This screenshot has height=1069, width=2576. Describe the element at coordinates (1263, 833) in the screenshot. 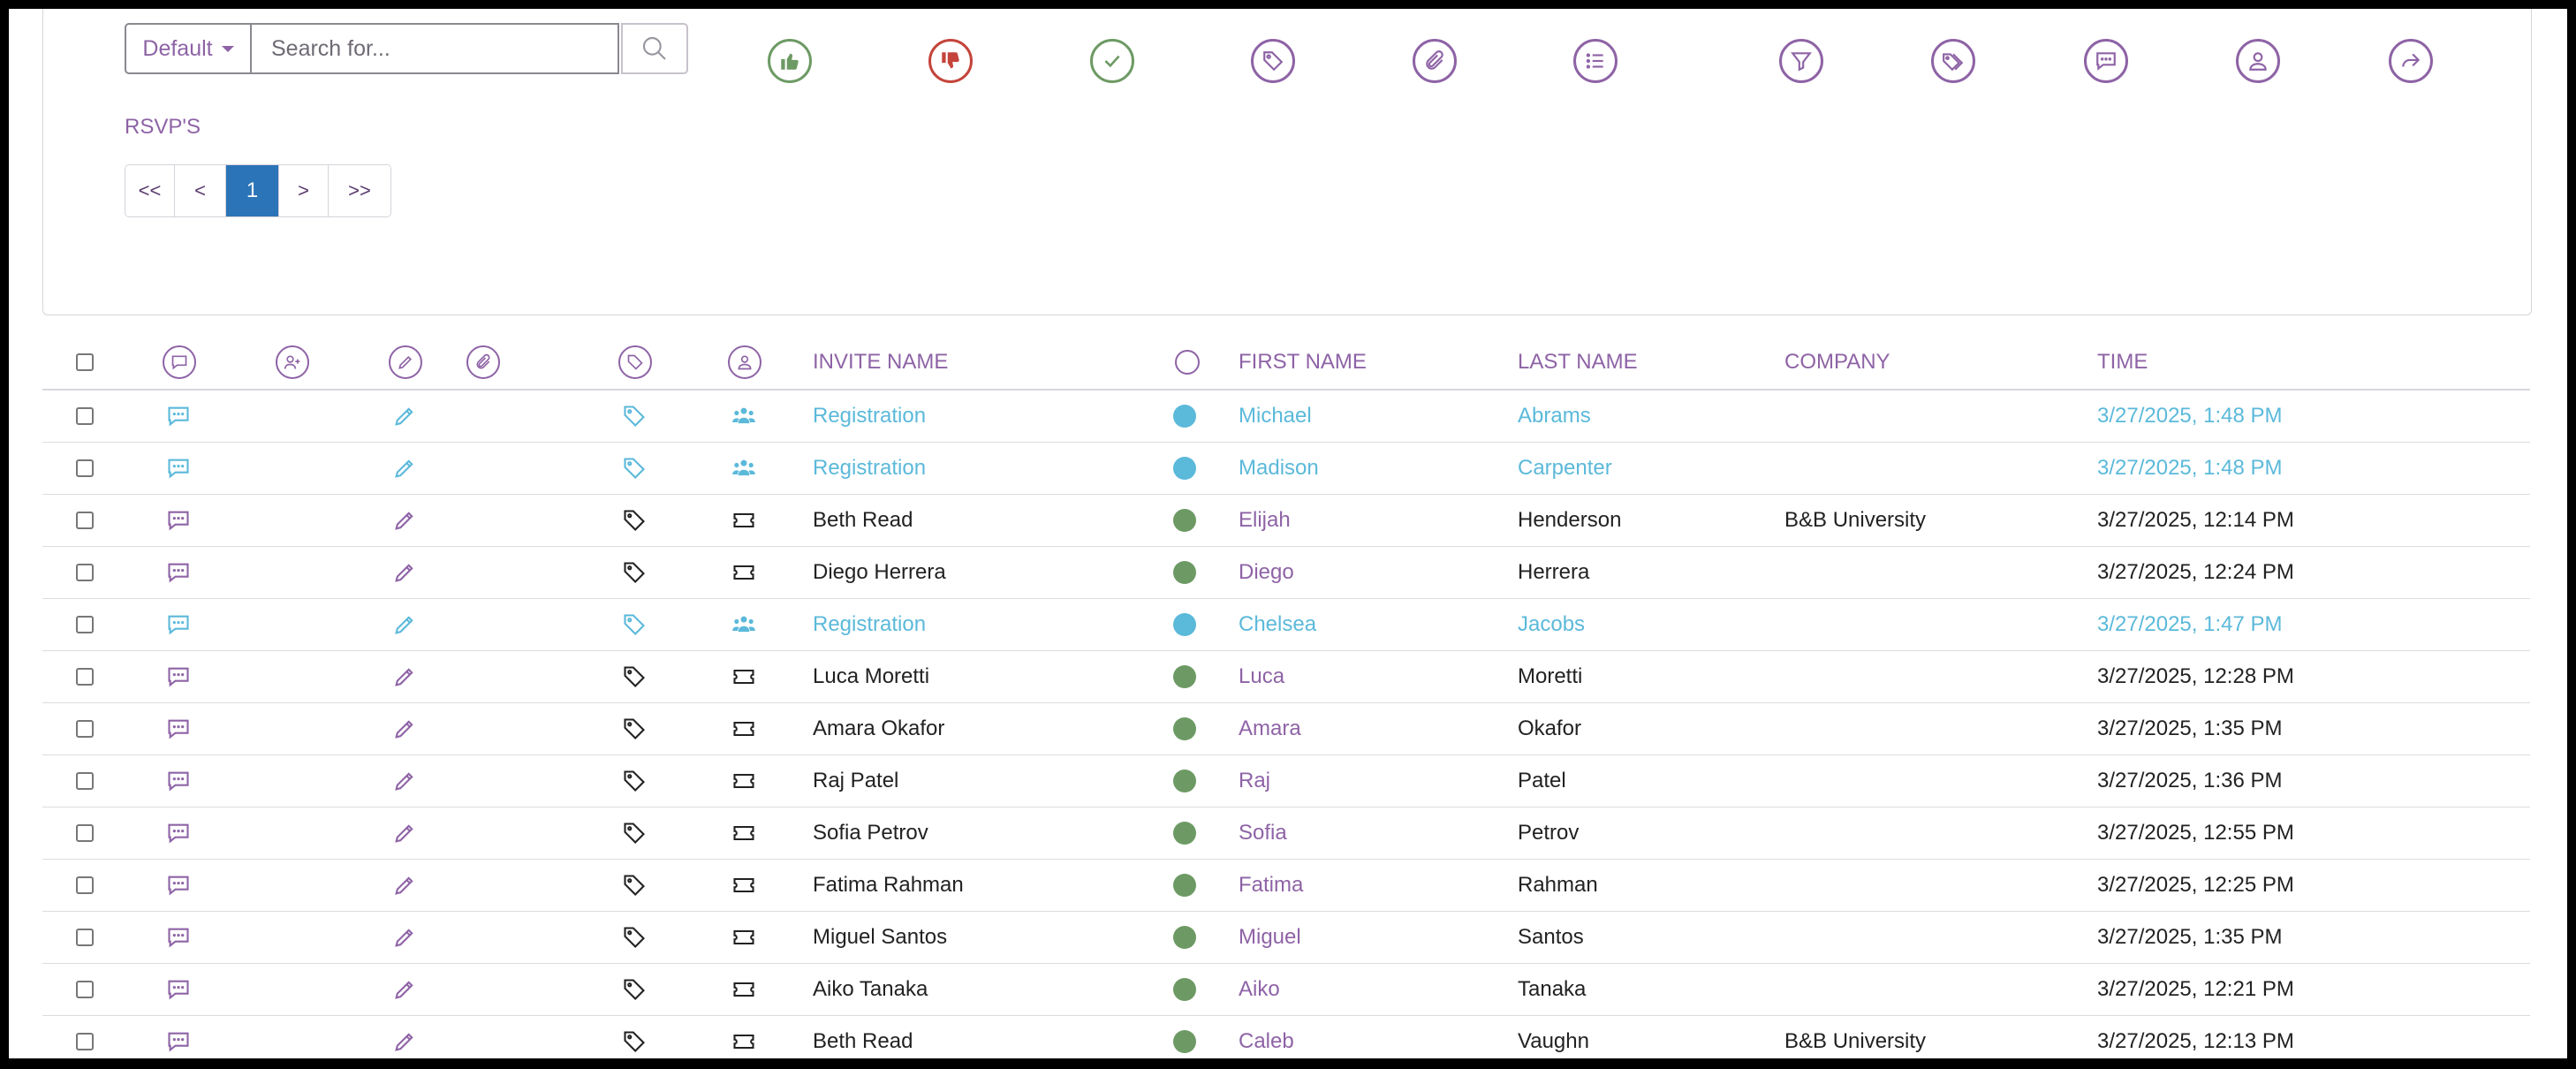

I see `first-name-link: Sofia` at that location.